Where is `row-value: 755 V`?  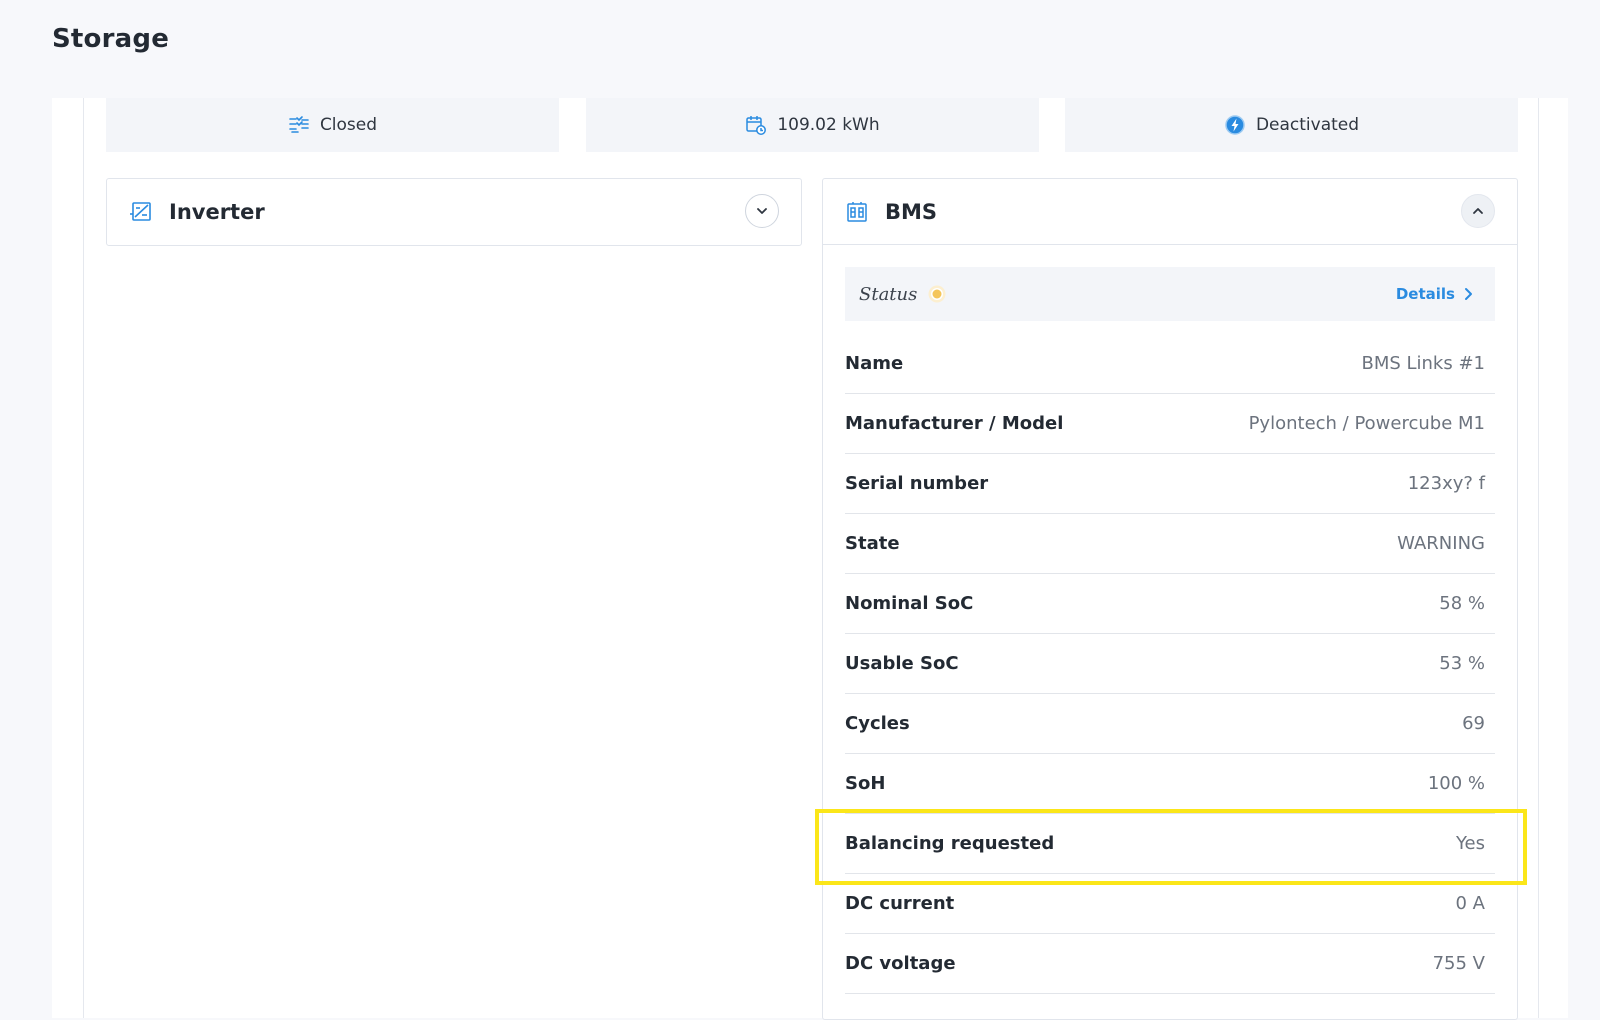
row-value: 755 V is located at coordinates (1458, 963).